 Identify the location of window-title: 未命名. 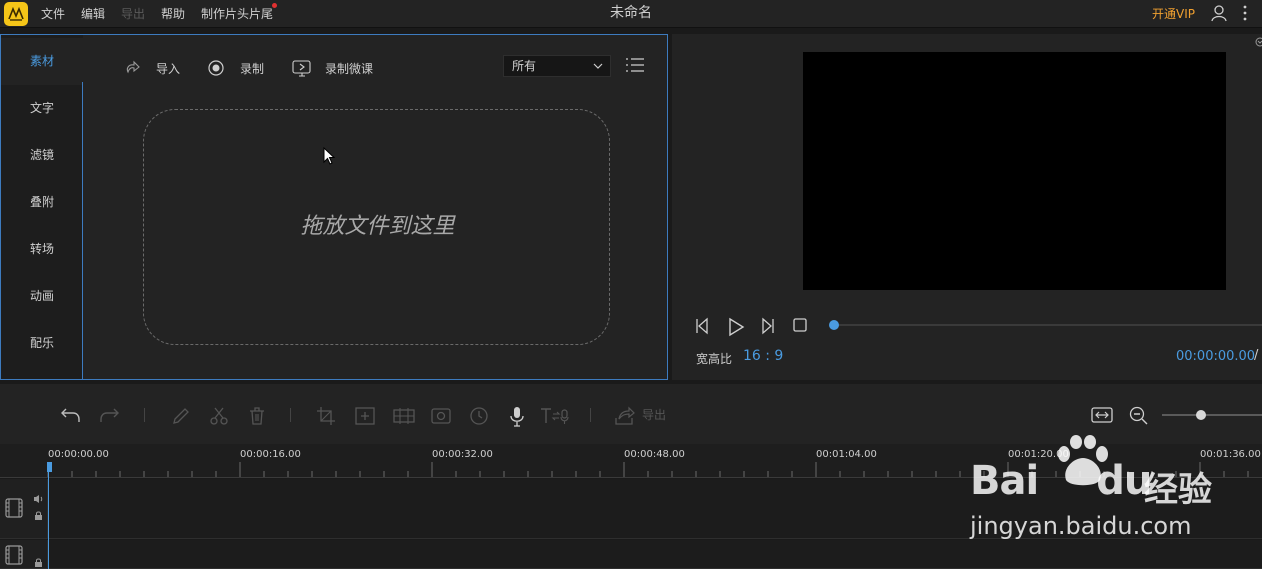
(631, 13).